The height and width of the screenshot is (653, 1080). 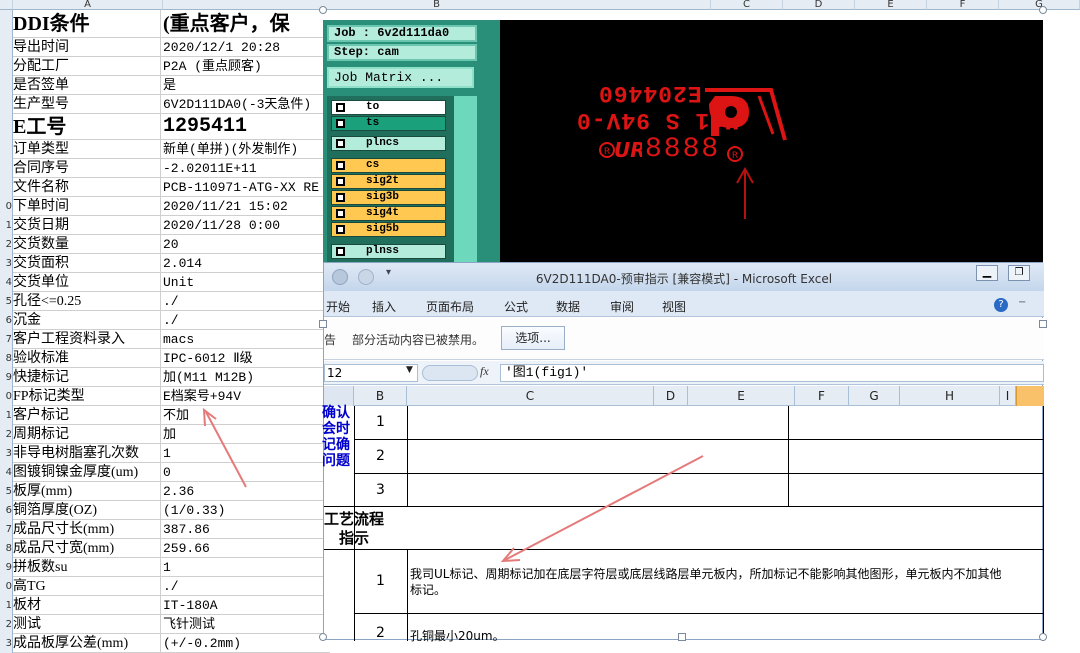 What do you see at coordinates (602, 509) in the screenshot?
I see `annotation-arrow-ul-instruction` at bounding box center [602, 509].